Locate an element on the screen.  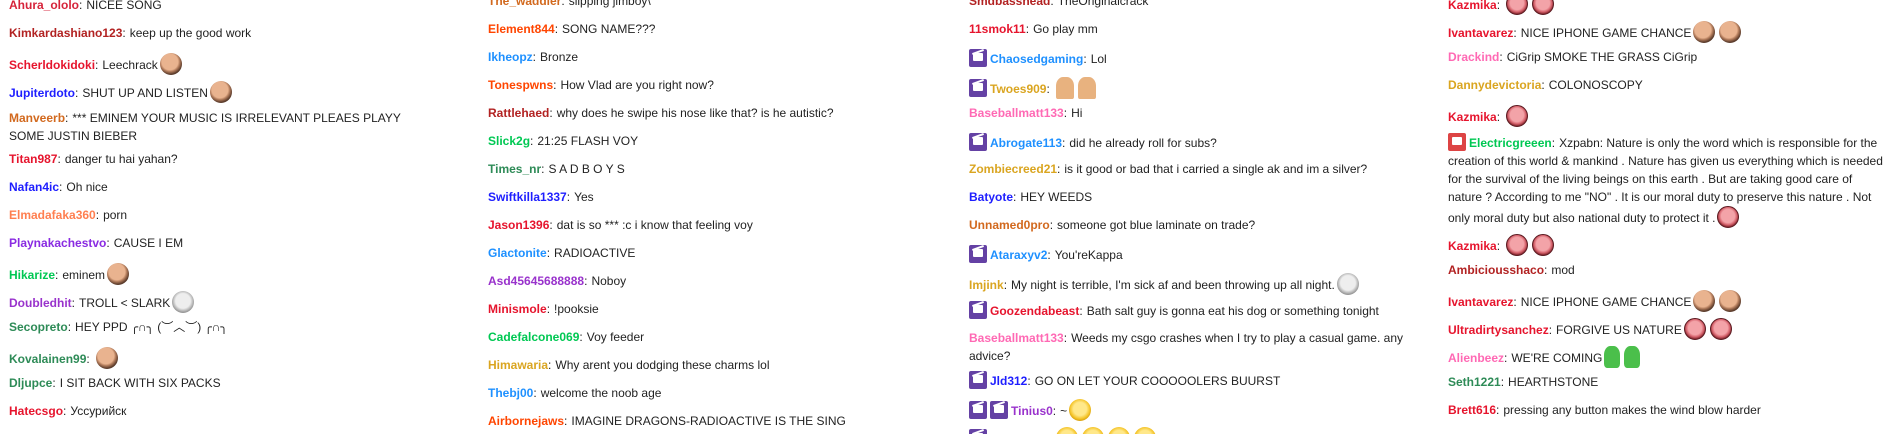
chat-username: Kovalainen99 is located at coordinates (47, 359).